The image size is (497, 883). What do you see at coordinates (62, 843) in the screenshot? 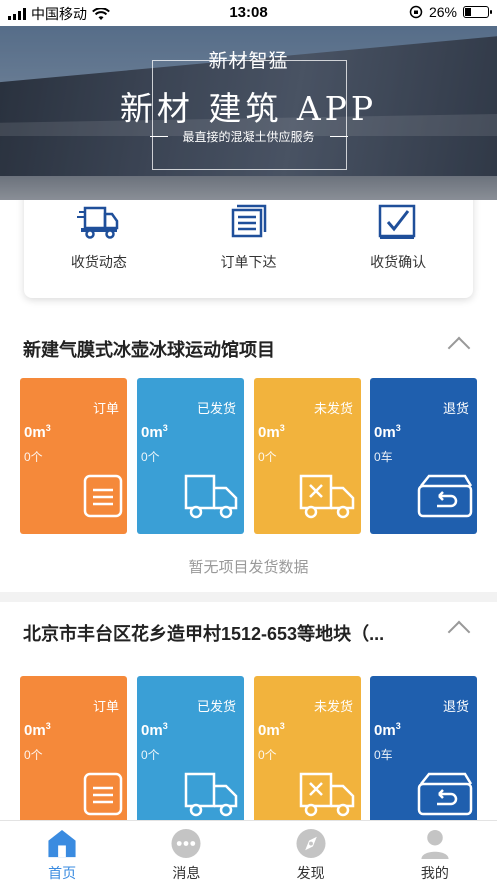
I see `home-icon` at bounding box center [62, 843].